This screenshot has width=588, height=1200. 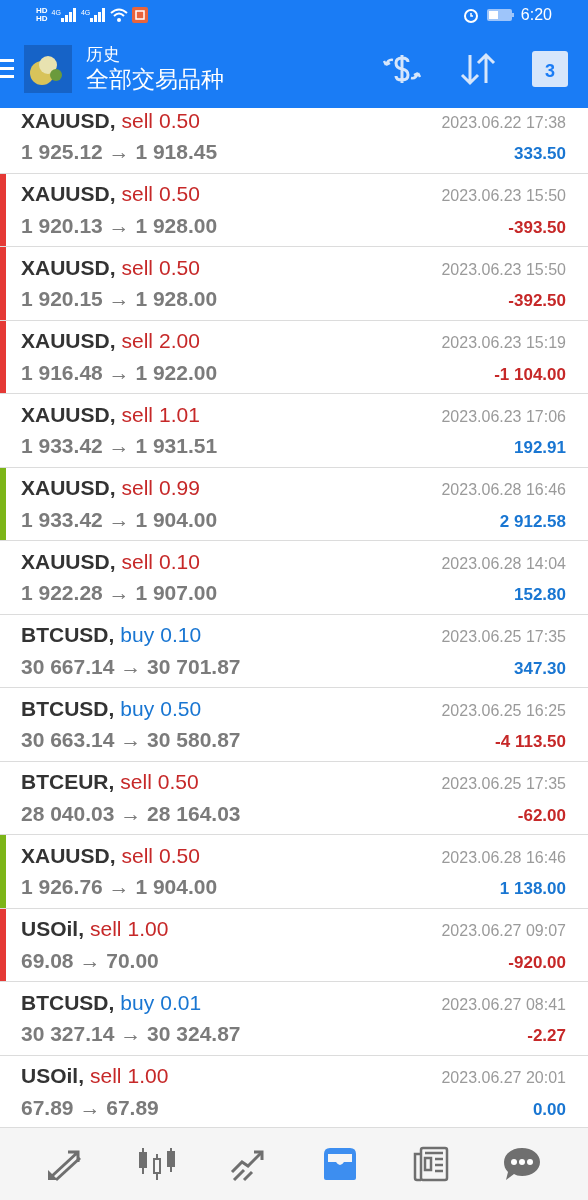 What do you see at coordinates (294, 504) in the screenshot?
I see `deal-row: XAUUSD, sell 0.99 2023.06.28 16:46 1 933.42 → 1 904.00 2 912.58` at bounding box center [294, 504].